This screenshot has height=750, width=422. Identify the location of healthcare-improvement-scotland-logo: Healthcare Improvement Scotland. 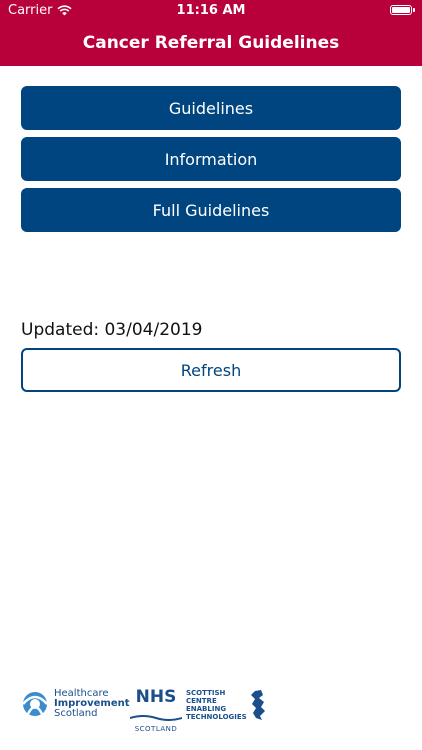
(75, 704).